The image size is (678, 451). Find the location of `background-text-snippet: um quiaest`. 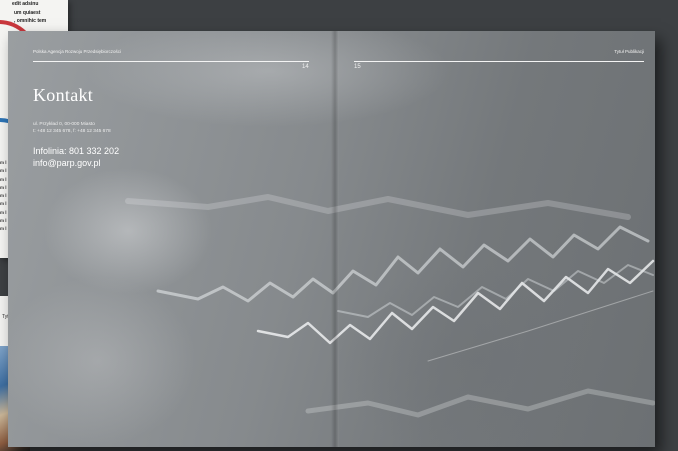

background-text-snippet: um quiaest is located at coordinates (27, 13).